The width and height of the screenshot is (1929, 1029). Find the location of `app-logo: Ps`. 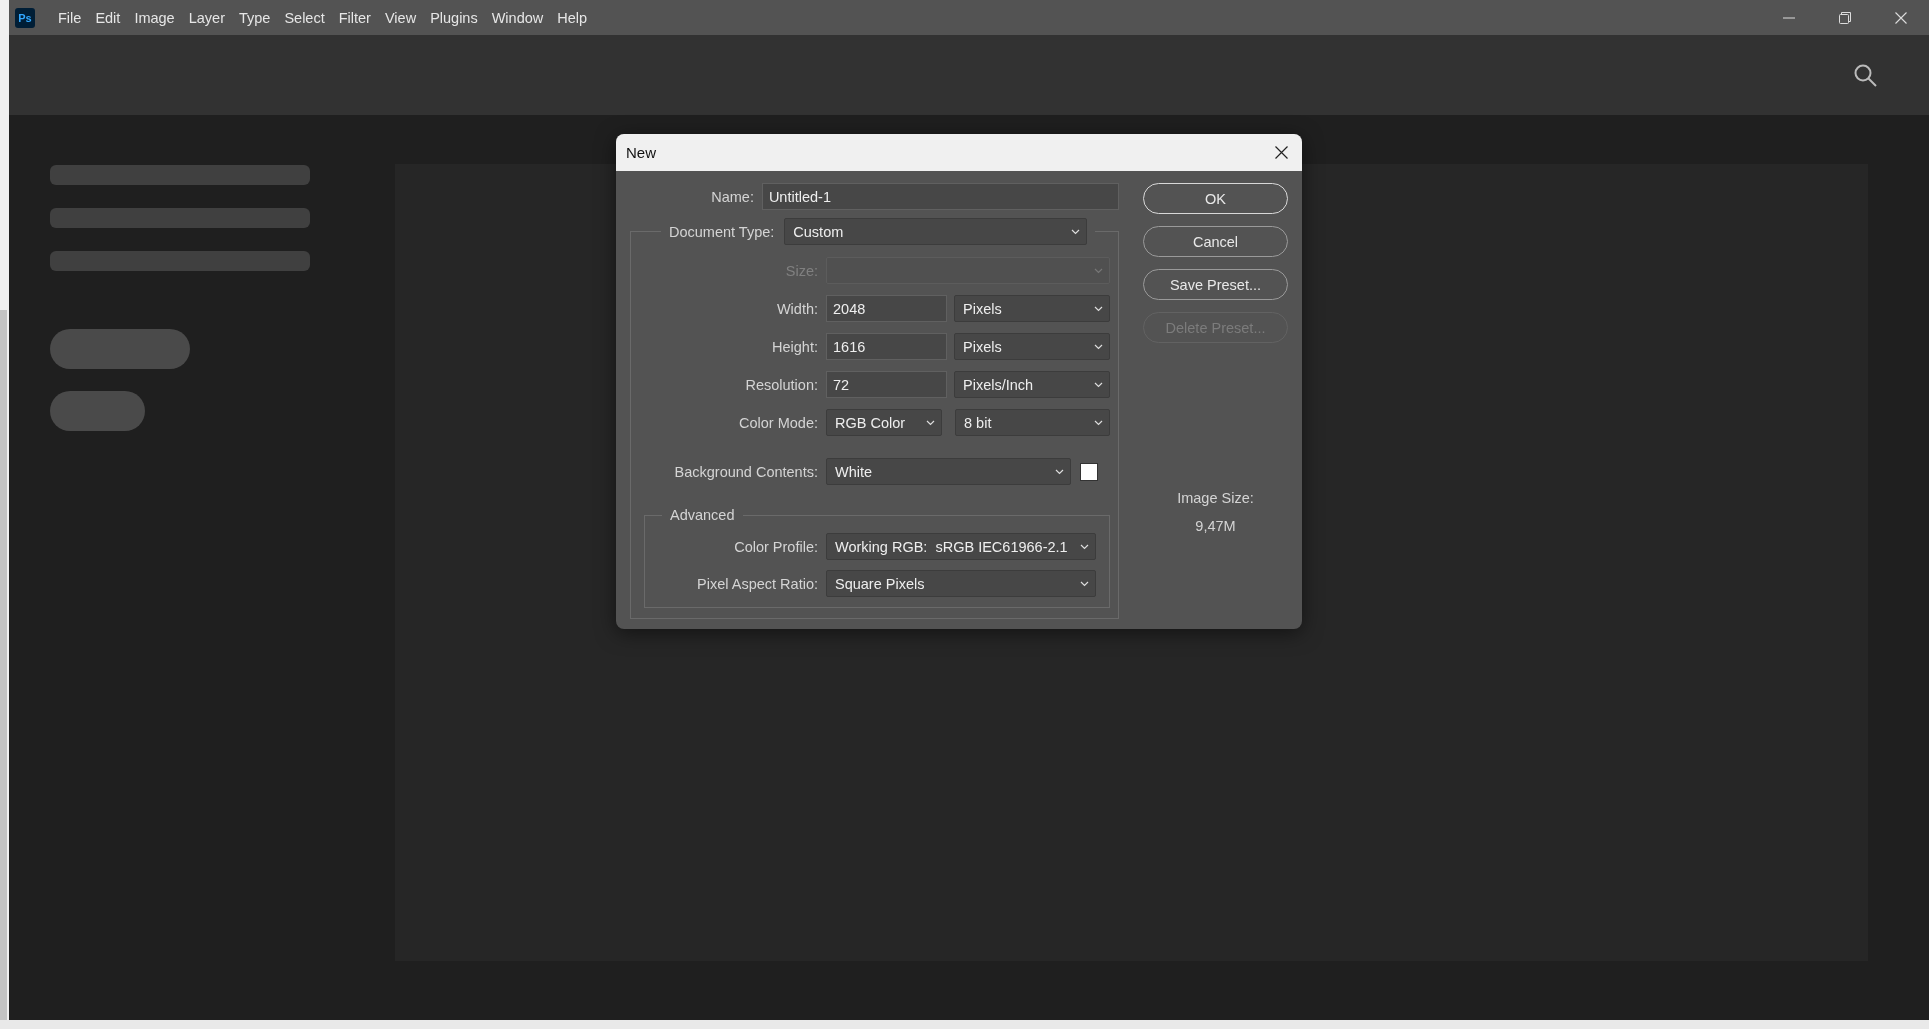

app-logo: Ps is located at coordinates (25, 17).